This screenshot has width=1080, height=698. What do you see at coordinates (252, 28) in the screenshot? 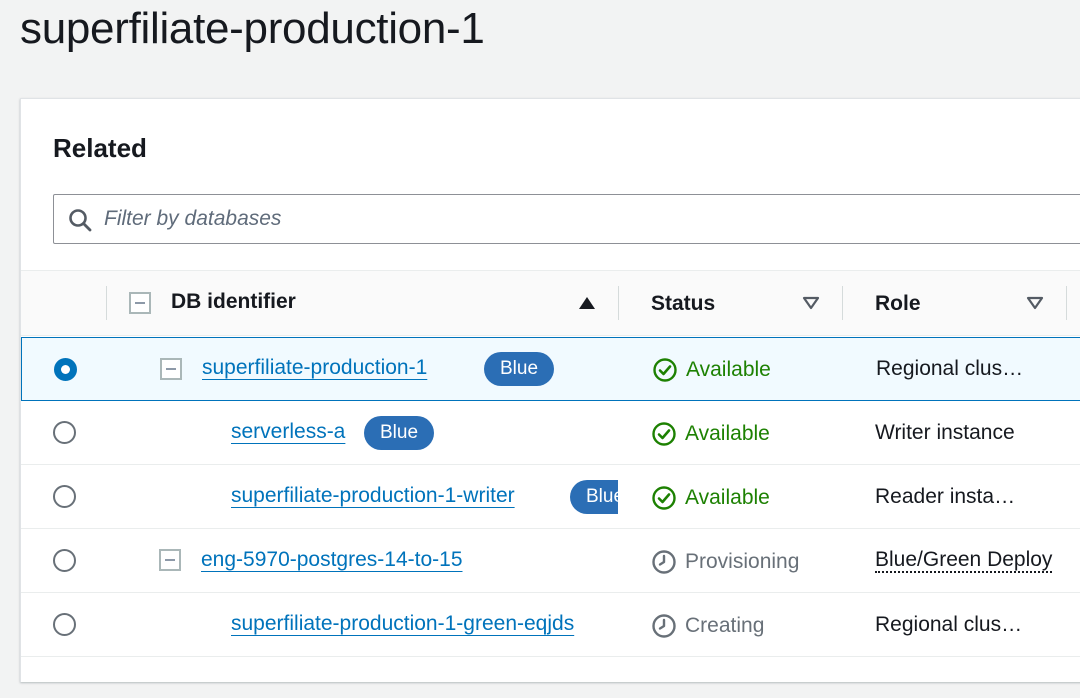
I see `page-title: superfiliate-production-1` at bounding box center [252, 28].